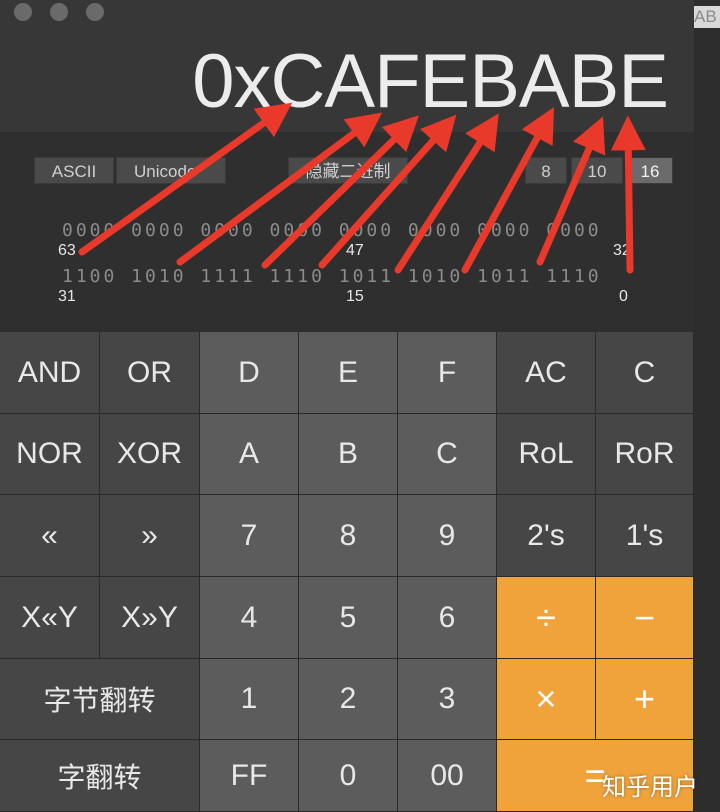 This screenshot has height=812, width=720. What do you see at coordinates (430, 81) in the screenshot?
I see `display-value: 0xCAFEBABE` at bounding box center [430, 81].